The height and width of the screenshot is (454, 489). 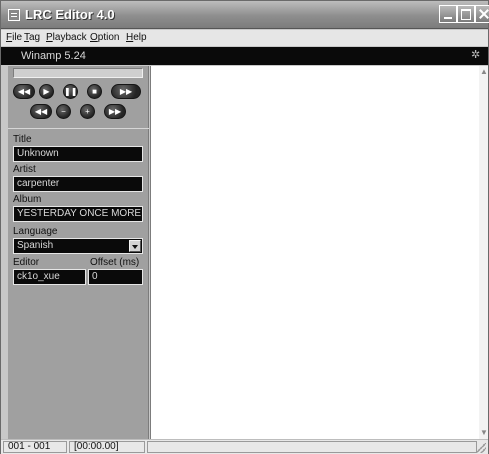 I want to click on stop-icon: ■, so click(x=94, y=91).